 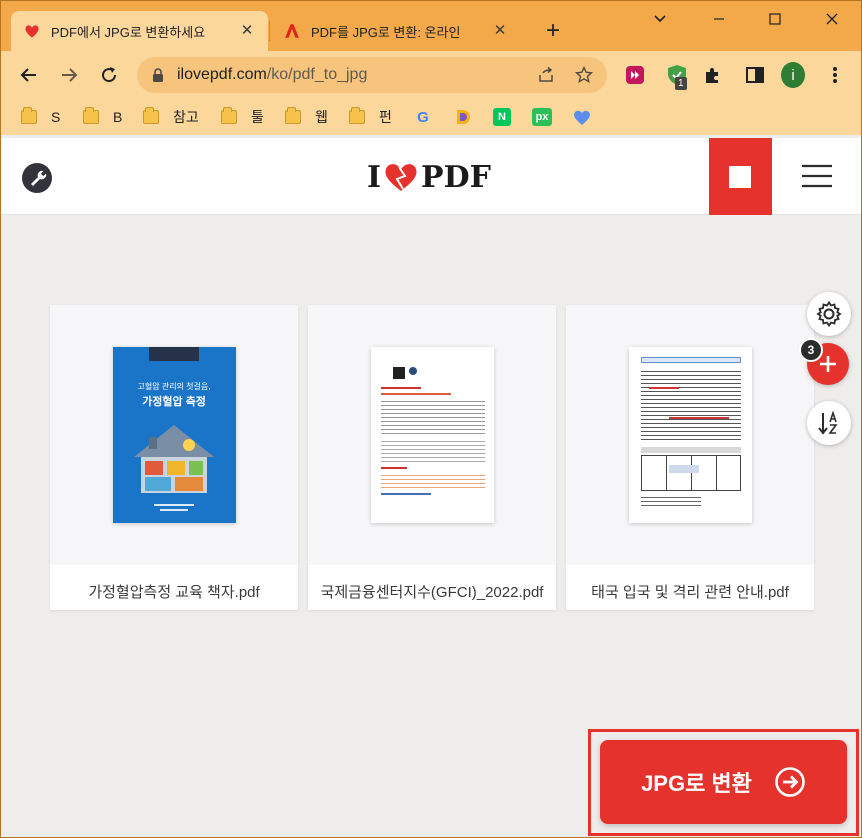 What do you see at coordinates (29, 75) in the screenshot?
I see `back-icon` at bounding box center [29, 75].